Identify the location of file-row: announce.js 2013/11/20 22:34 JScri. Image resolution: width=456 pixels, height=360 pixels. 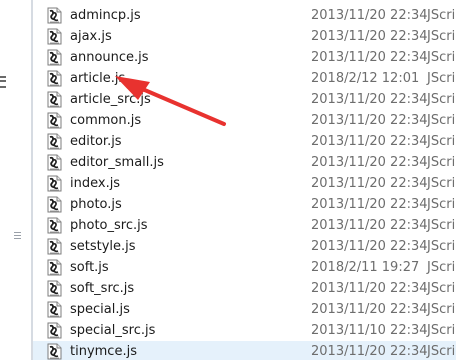
(244, 57).